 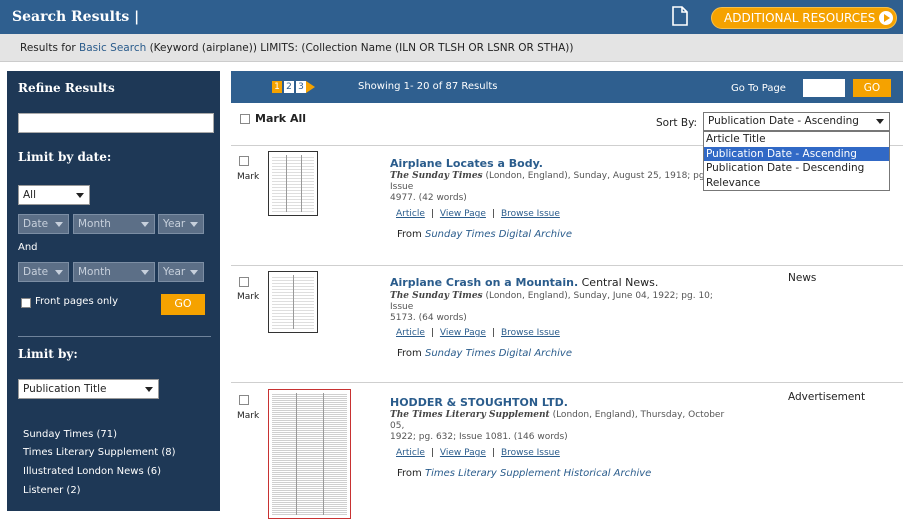 What do you see at coordinates (28, 247) in the screenshot?
I see `and-label: And` at bounding box center [28, 247].